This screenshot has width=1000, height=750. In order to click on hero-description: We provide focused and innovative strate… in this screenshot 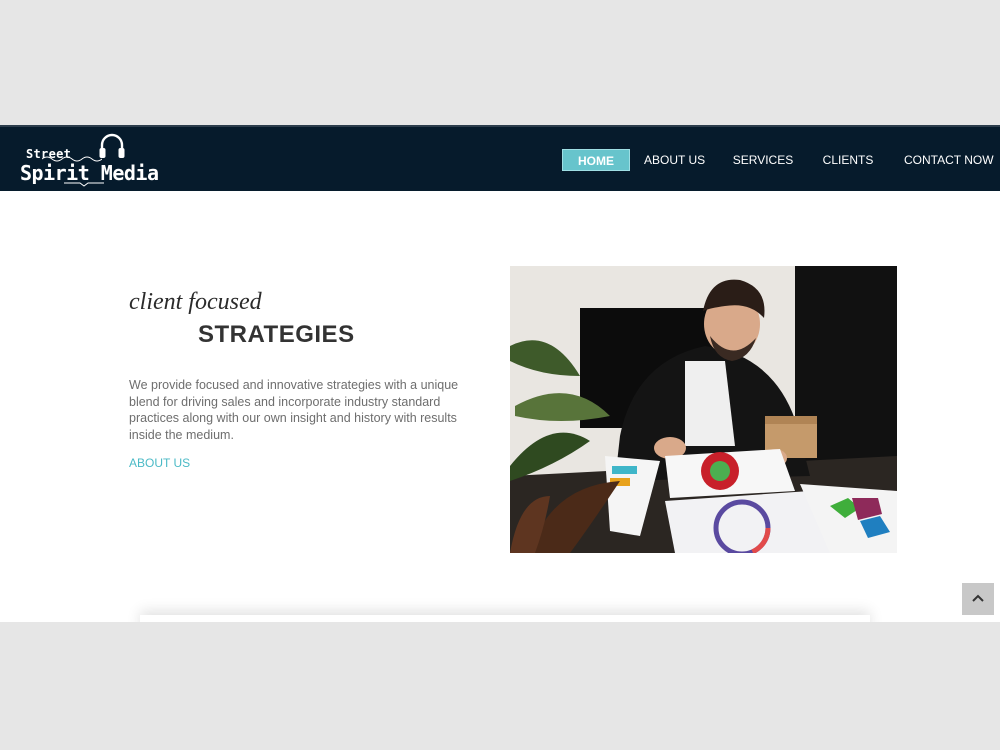, I will do `click(294, 410)`.